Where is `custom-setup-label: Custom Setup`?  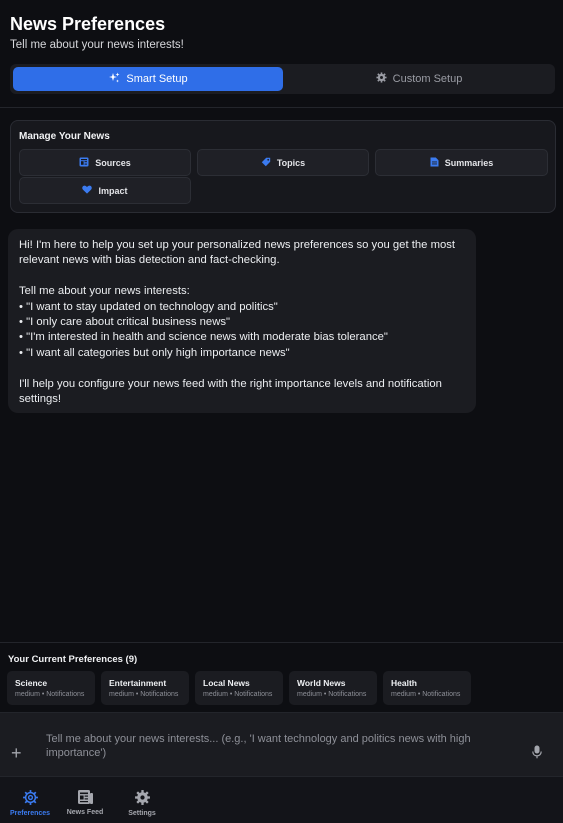
custom-setup-label: Custom Setup is located at coordinates (427, 79).